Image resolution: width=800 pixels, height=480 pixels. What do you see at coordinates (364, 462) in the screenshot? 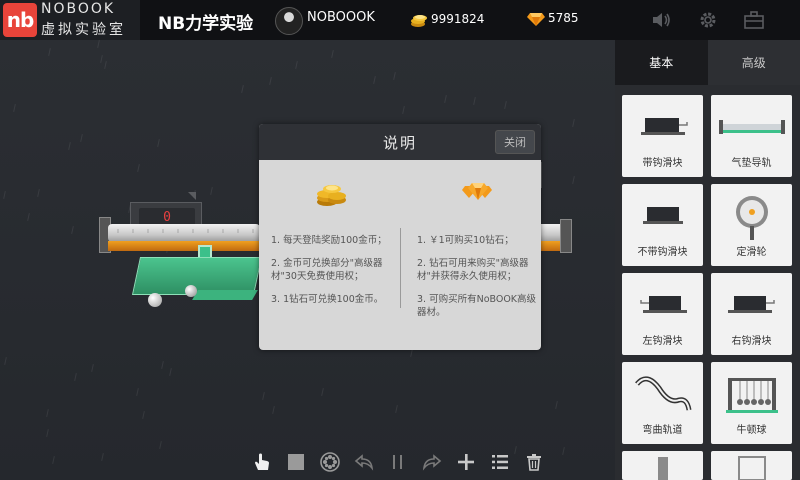
I see `undo-icon` at bounding box center [364, 462].